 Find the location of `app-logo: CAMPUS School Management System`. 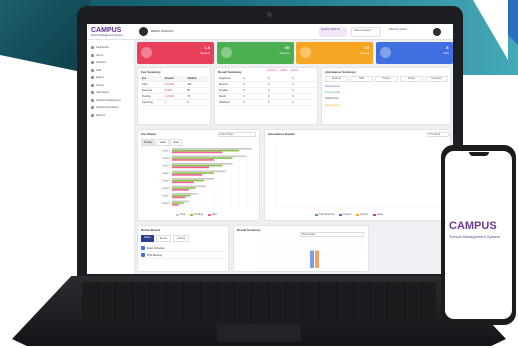

app-logo: CAMPUS School Management System is located at coordinates (111, 32).